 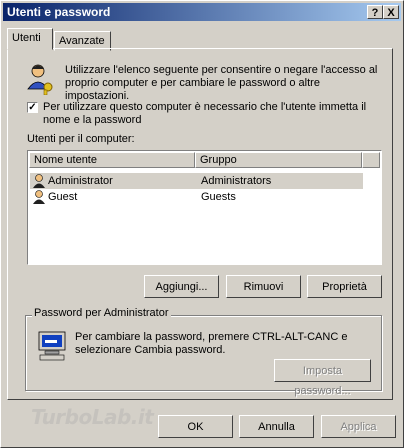 I want to click on table-row: Administrator Administrators, so click(x=196, y=181).